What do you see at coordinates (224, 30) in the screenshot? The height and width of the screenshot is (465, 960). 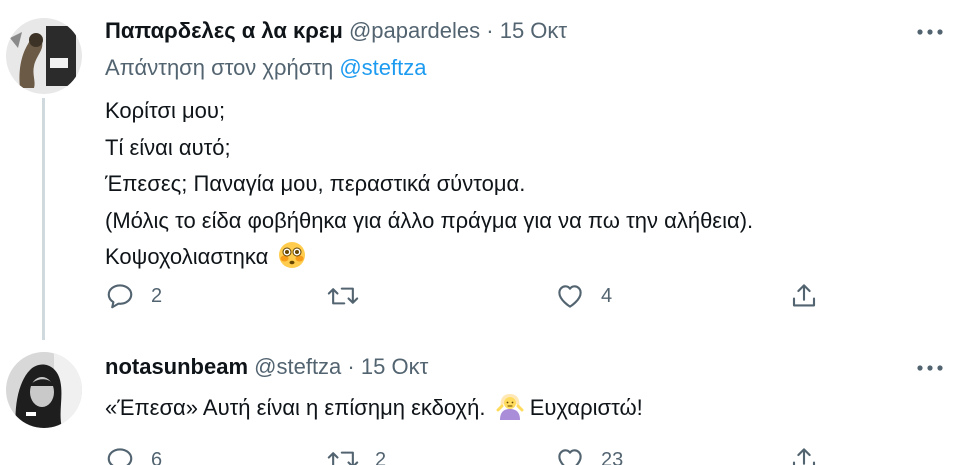 I see `display-name: Παπαρδελες α λα κρεμ` at bounding box center [224, 30].